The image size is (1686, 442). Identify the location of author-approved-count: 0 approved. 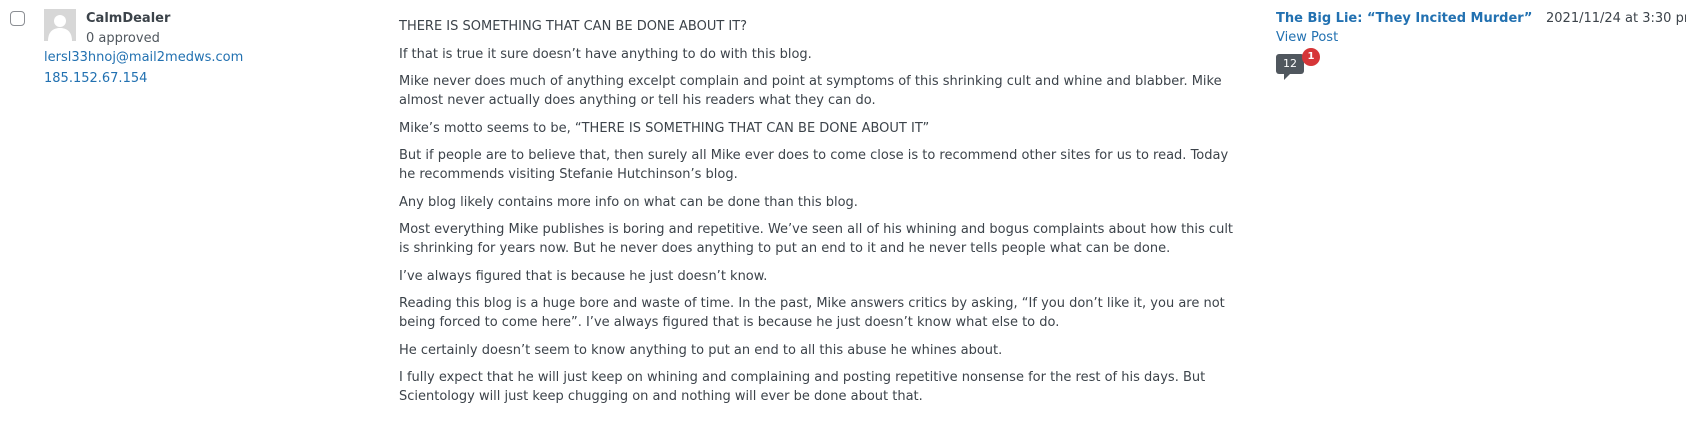
(123, 38).